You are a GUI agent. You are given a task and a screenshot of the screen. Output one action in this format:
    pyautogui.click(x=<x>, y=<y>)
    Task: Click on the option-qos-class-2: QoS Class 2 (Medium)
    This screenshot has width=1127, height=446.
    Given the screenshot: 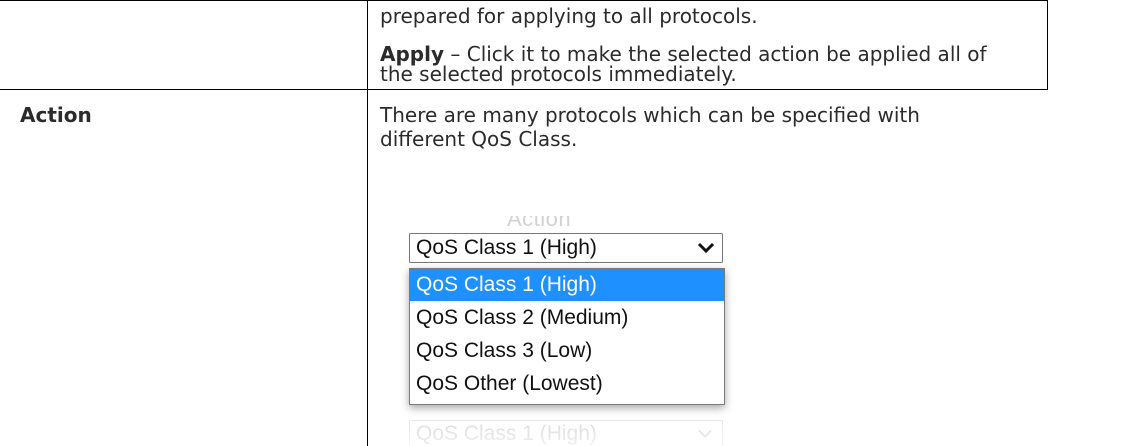 What is the action you would take?
    pyautogui.click(x=567, y=318)
    